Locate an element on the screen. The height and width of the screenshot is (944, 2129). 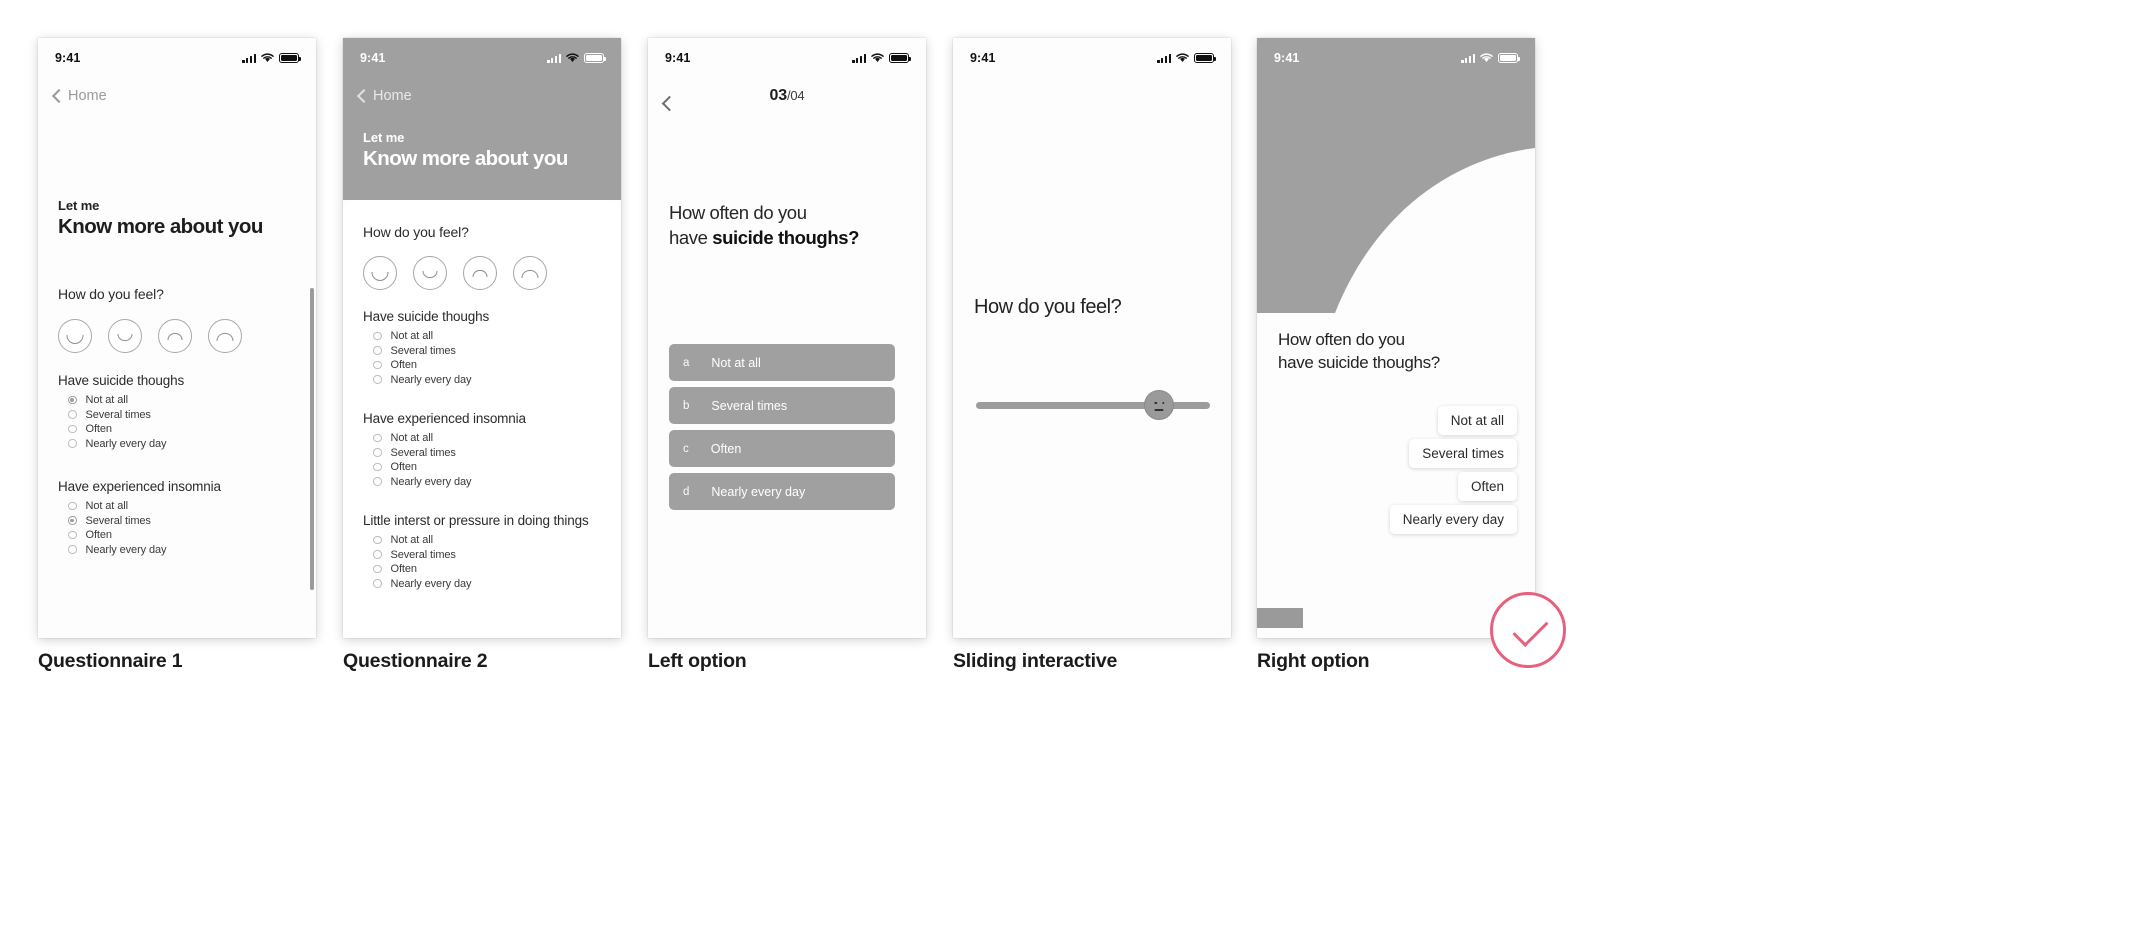
answer-pill-nearly-every-day: Nearly every day is located at coordinates (1453, 519).